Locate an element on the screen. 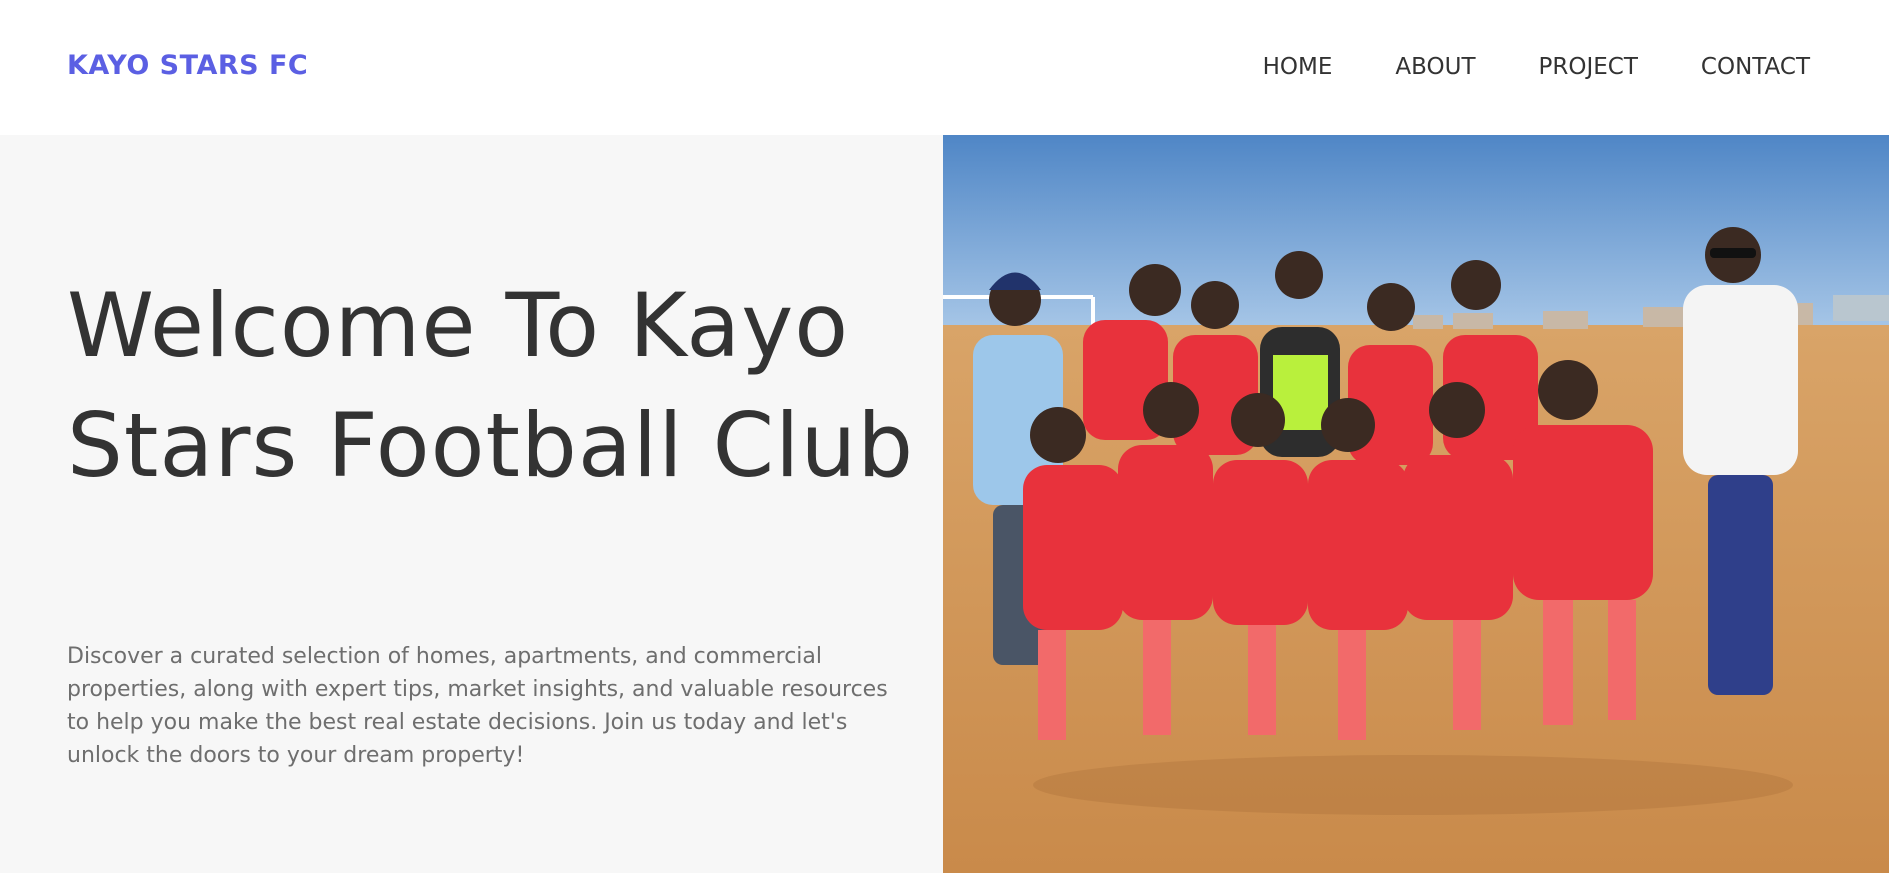  nav-link-home: HOME is located at coordinates (1298, 67).